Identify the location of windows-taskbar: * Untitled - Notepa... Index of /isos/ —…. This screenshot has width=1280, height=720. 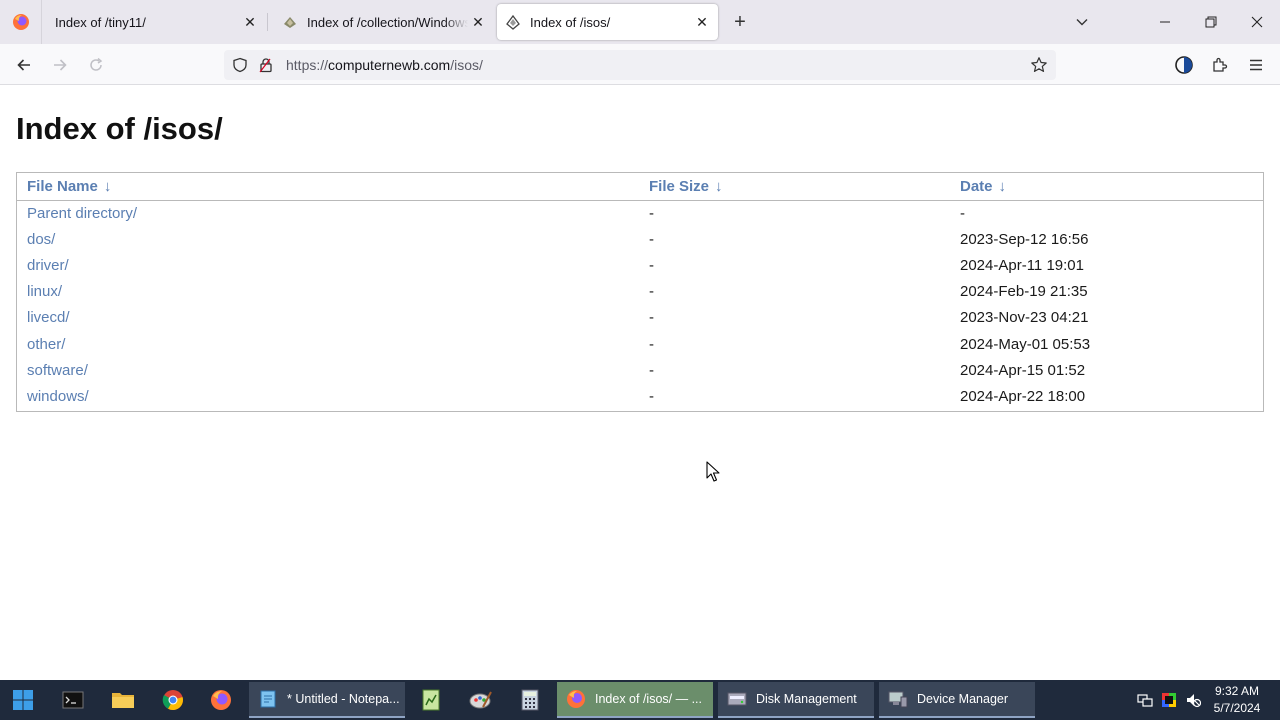
(640, 700).